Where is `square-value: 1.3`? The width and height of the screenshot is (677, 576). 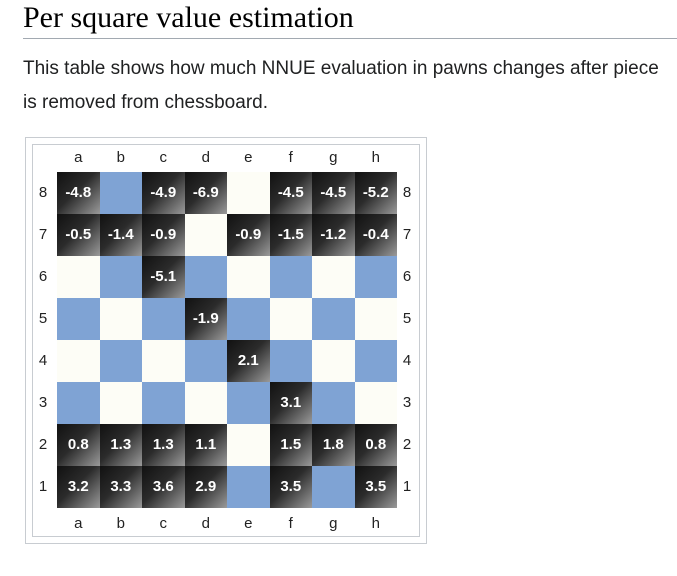
square-value: 1.3 is located at coordinates (163, 444).